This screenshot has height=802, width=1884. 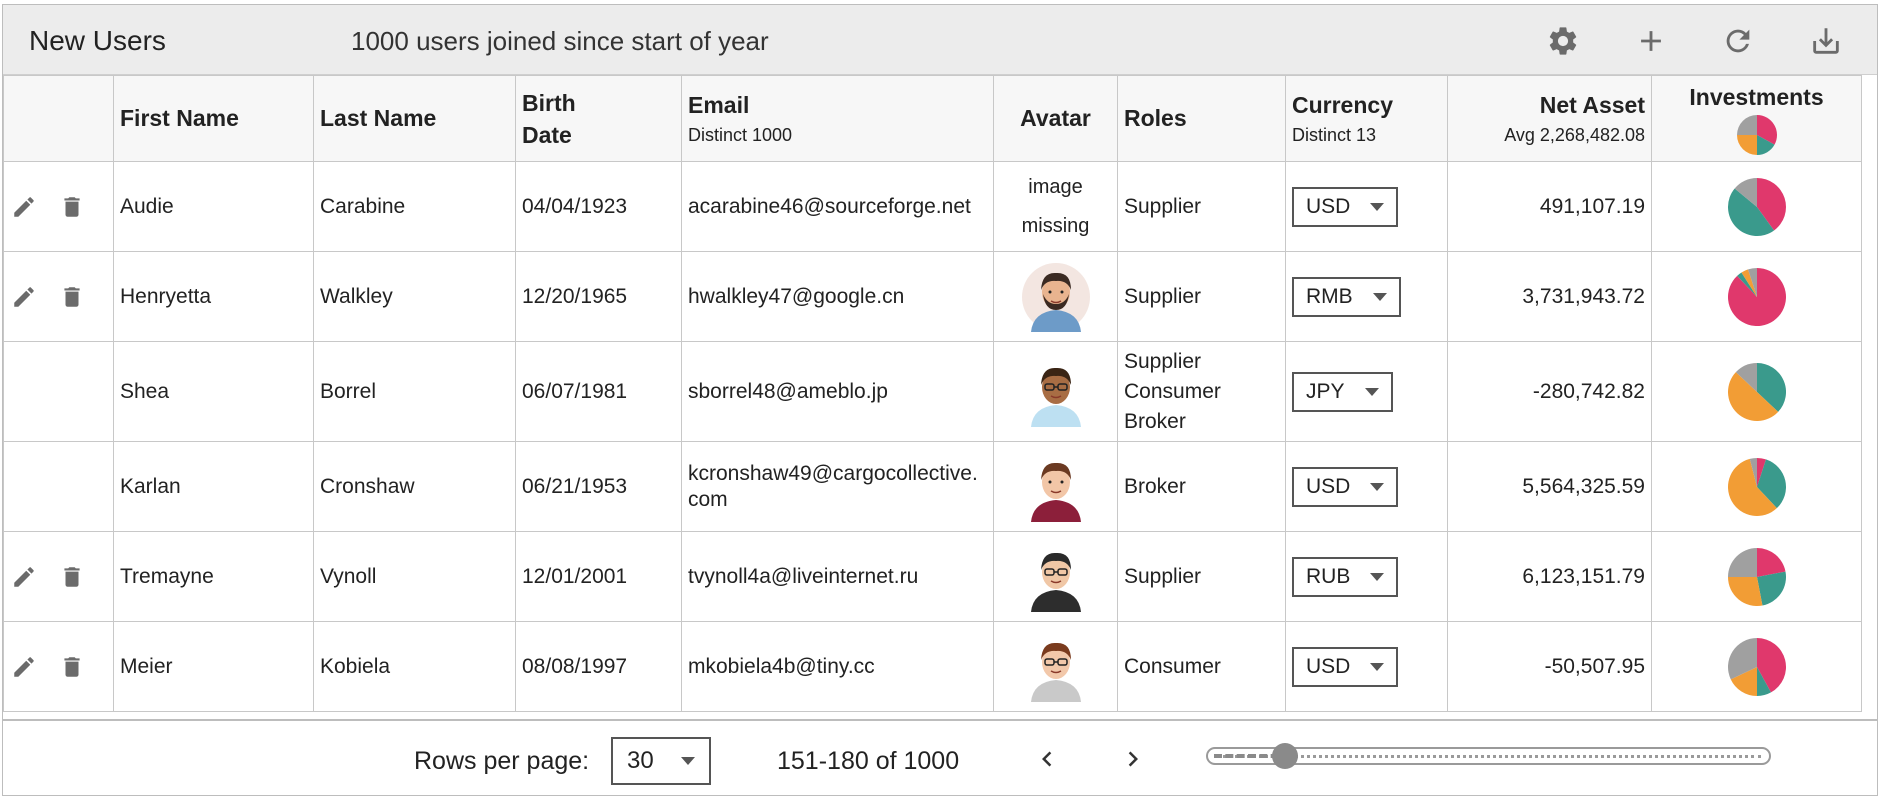 I want to click on investments-column-header: Investments, so click(x=1756, y=118).